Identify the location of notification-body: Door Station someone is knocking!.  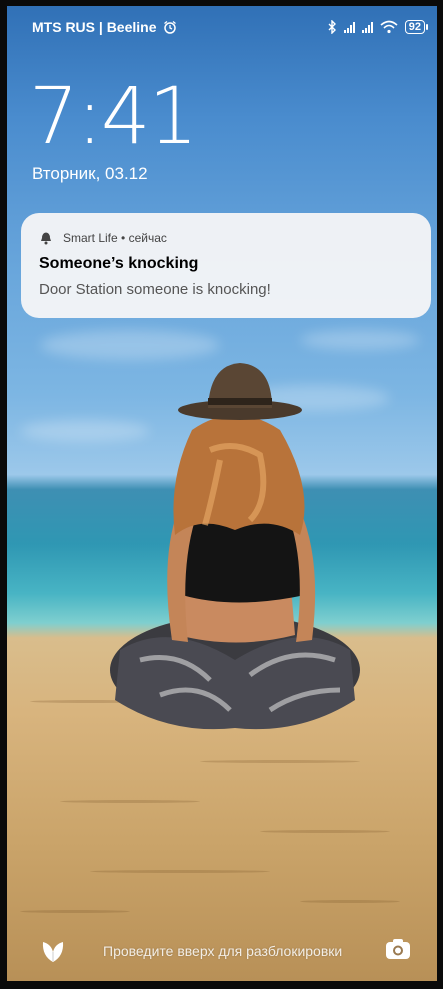
(155, 289).